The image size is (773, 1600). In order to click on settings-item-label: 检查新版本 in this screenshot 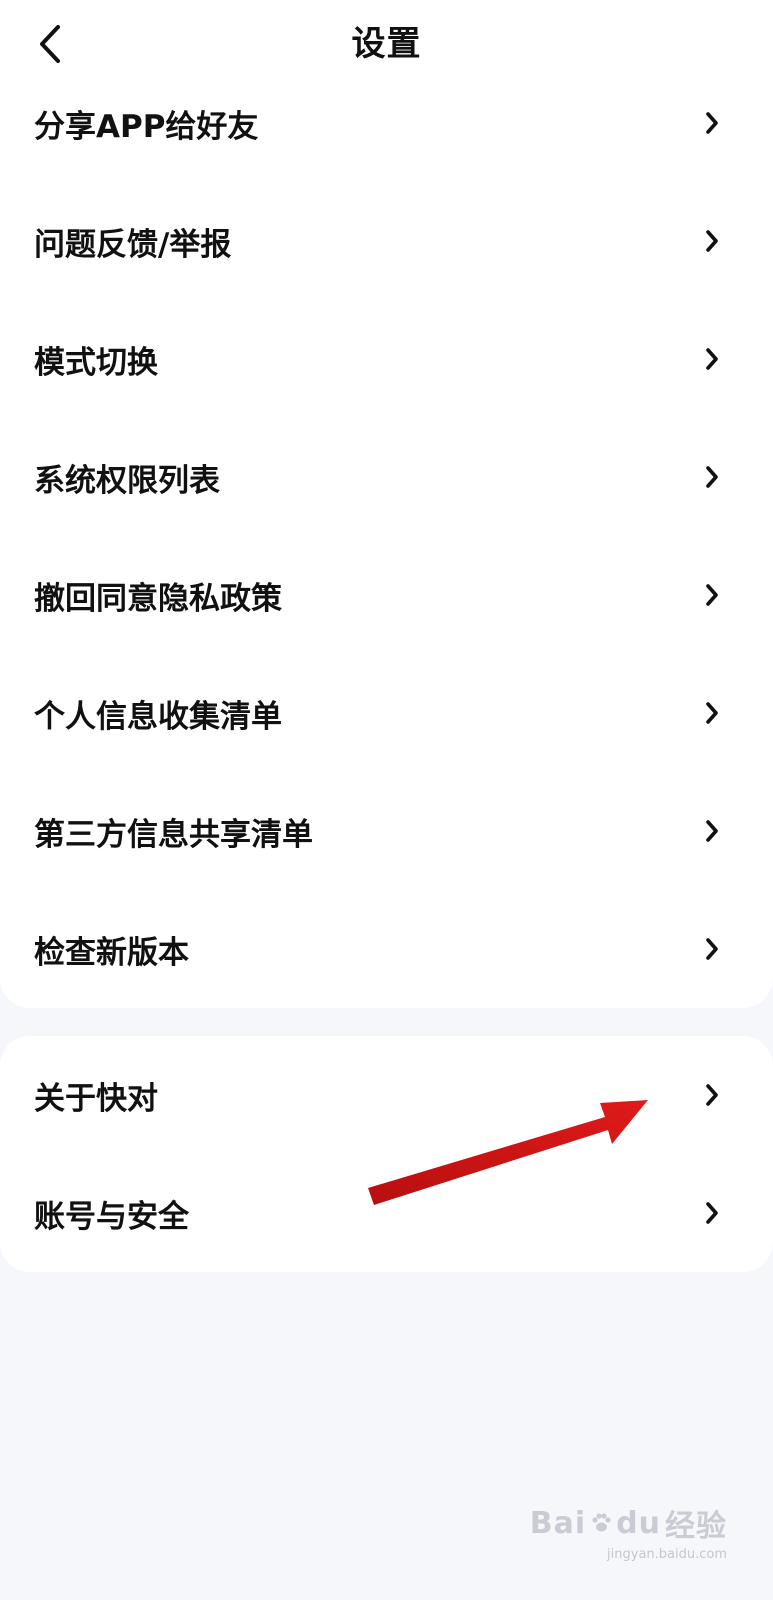, I will do `click(111, 952)`.